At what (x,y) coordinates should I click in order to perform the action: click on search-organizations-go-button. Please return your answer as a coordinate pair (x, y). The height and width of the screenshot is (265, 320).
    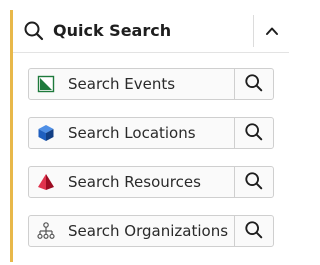
    Looking at the image, I should click on (254, 231).